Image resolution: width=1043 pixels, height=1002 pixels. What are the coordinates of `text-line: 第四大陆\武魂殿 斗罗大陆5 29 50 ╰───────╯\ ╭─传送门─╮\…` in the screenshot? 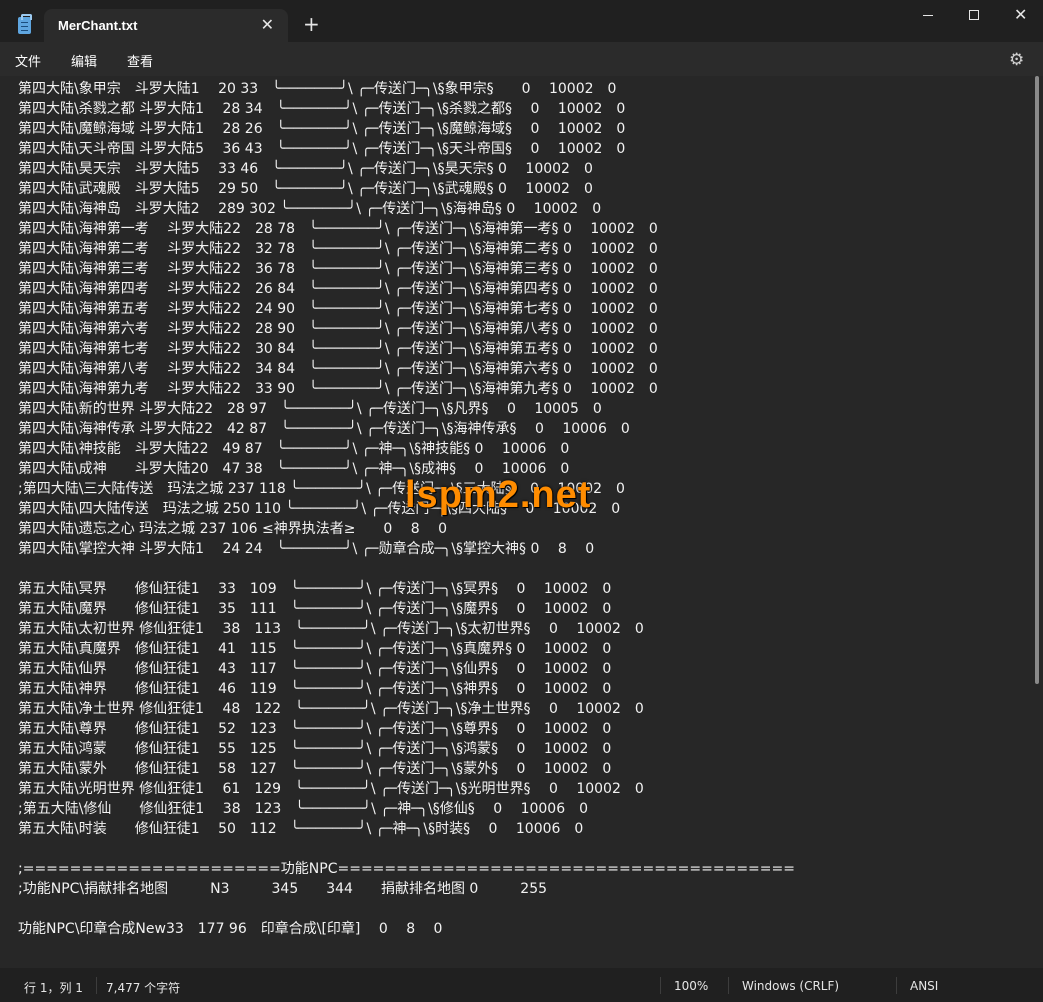 It's located at (406, 189).